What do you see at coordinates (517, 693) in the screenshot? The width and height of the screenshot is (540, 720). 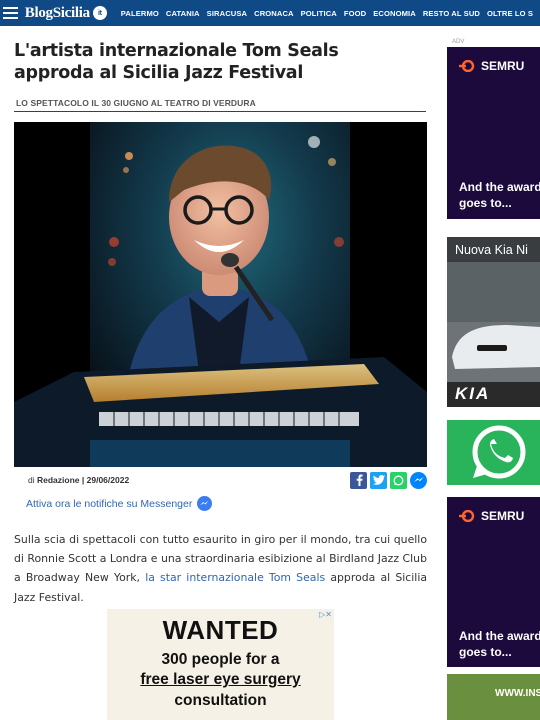 I see `ins-ad-text: WWW.INS` at bounding box center [517, 693].